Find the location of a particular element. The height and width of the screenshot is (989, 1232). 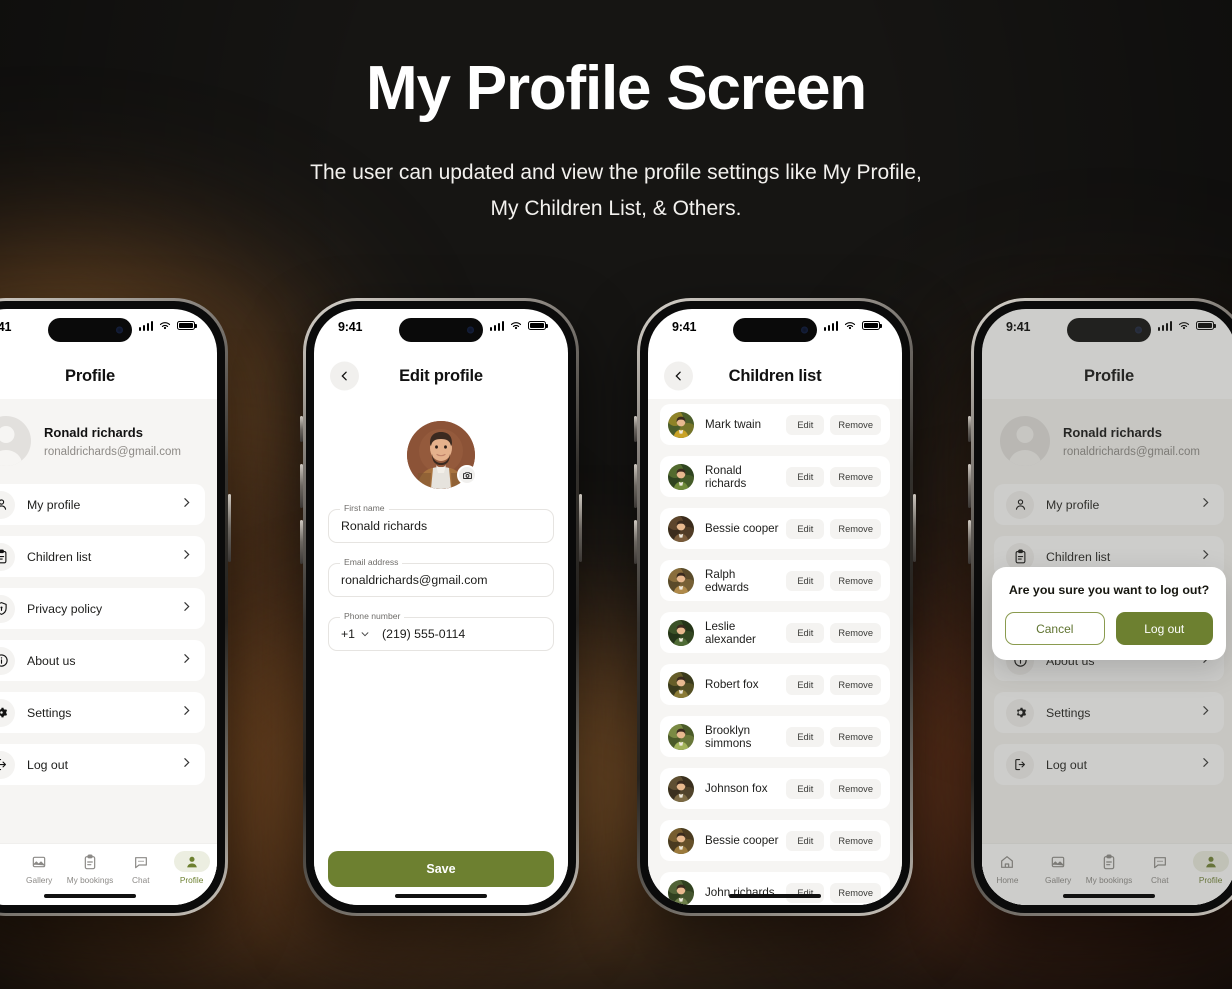

phone-number-field: Phone number +1 (219) 555-0114 is located at coordinates (441, 631).